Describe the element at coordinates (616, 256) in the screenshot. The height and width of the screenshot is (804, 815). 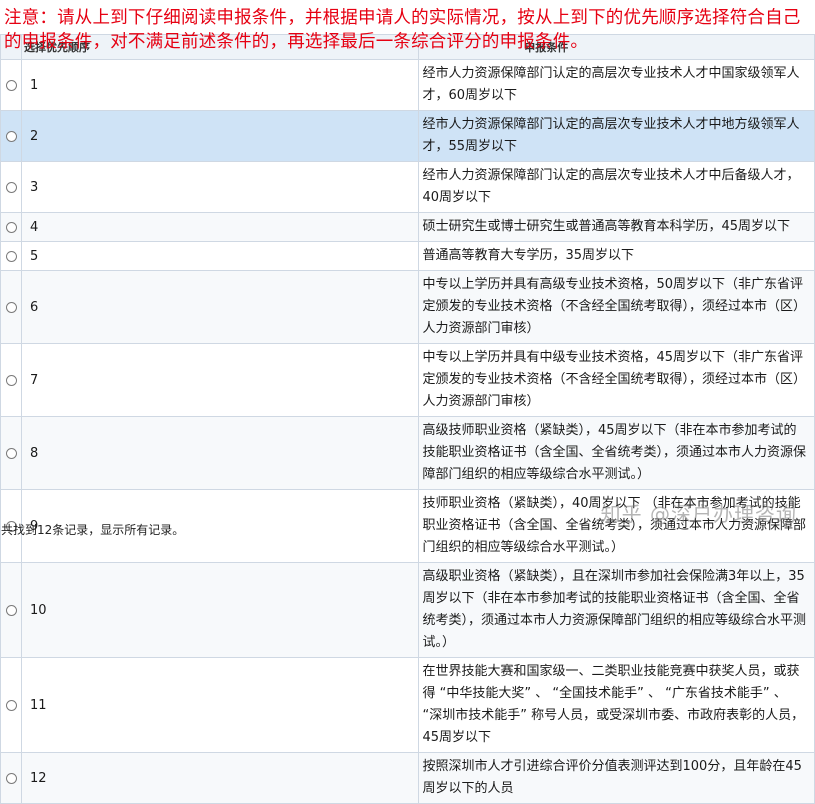
I see `row-condition: 普通高等教育大专学历，35周岁以下` at that location.